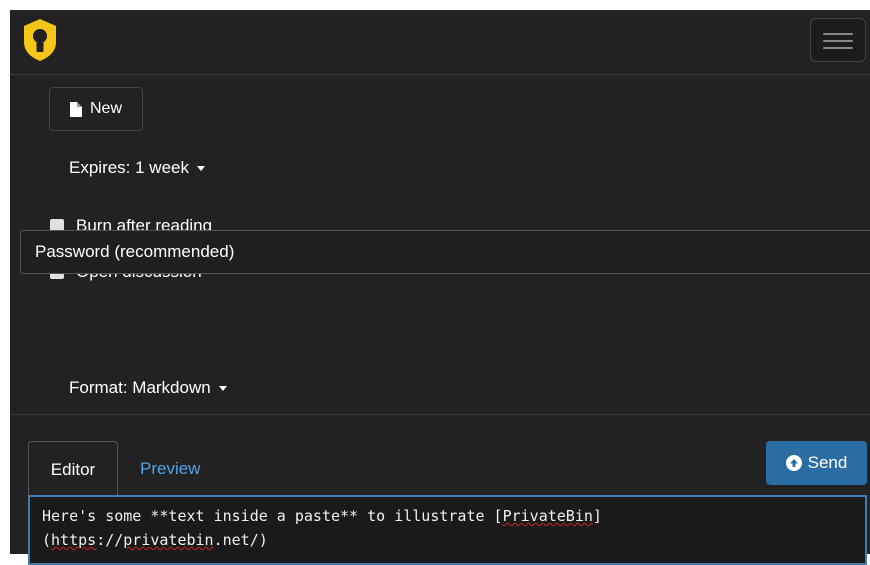  I want to click on format-label: Format: Markdown, so click(140, 387).